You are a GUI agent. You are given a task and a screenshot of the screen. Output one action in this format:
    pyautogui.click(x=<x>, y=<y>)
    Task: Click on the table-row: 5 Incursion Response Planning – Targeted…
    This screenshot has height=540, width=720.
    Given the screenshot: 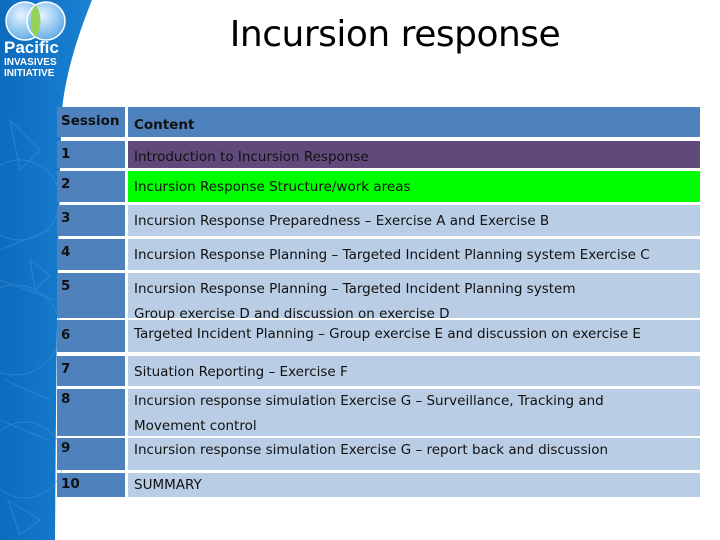 What is the action you would take?
    pyautogui.click(x=378, y=297)
    